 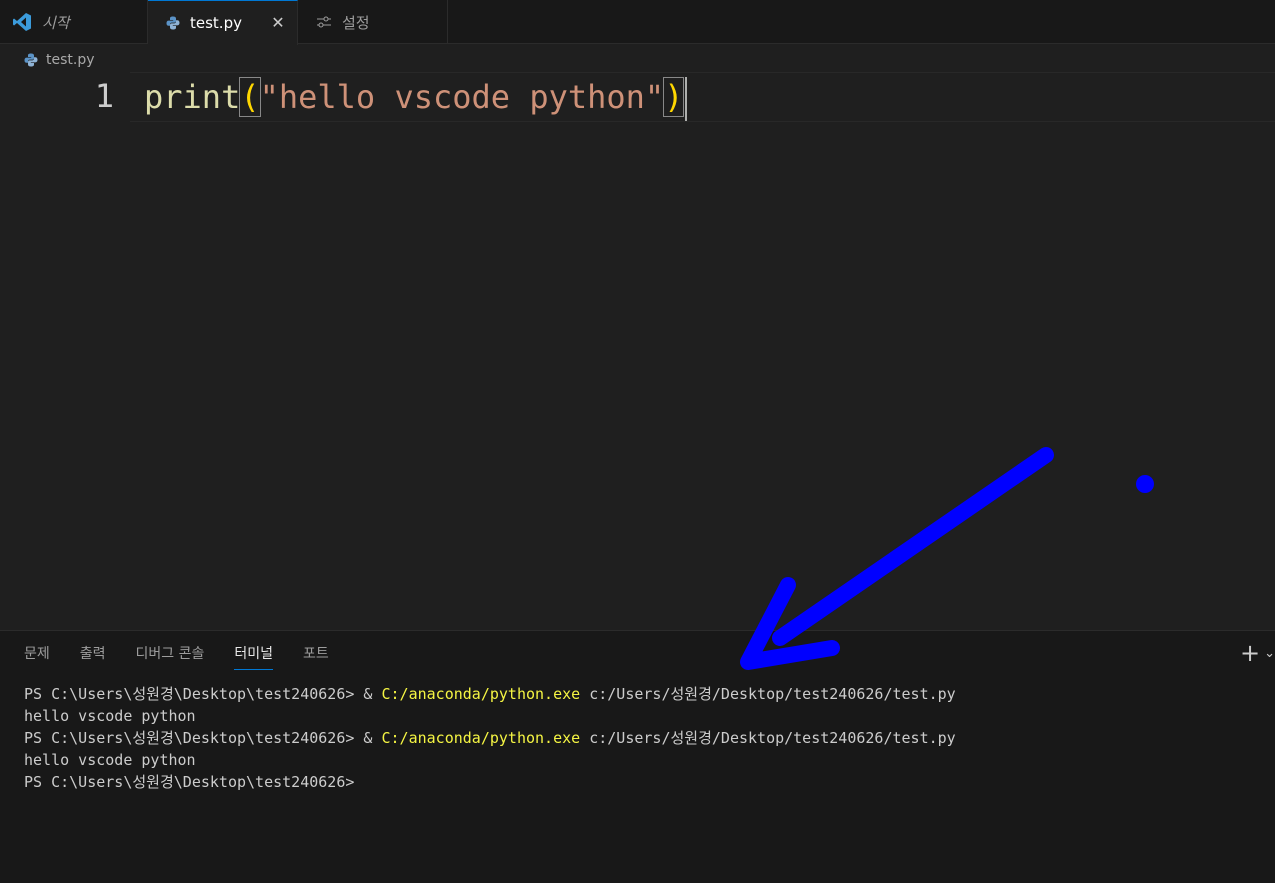 I want to click on tab-settings: 설정, so click(x=373, y=22).